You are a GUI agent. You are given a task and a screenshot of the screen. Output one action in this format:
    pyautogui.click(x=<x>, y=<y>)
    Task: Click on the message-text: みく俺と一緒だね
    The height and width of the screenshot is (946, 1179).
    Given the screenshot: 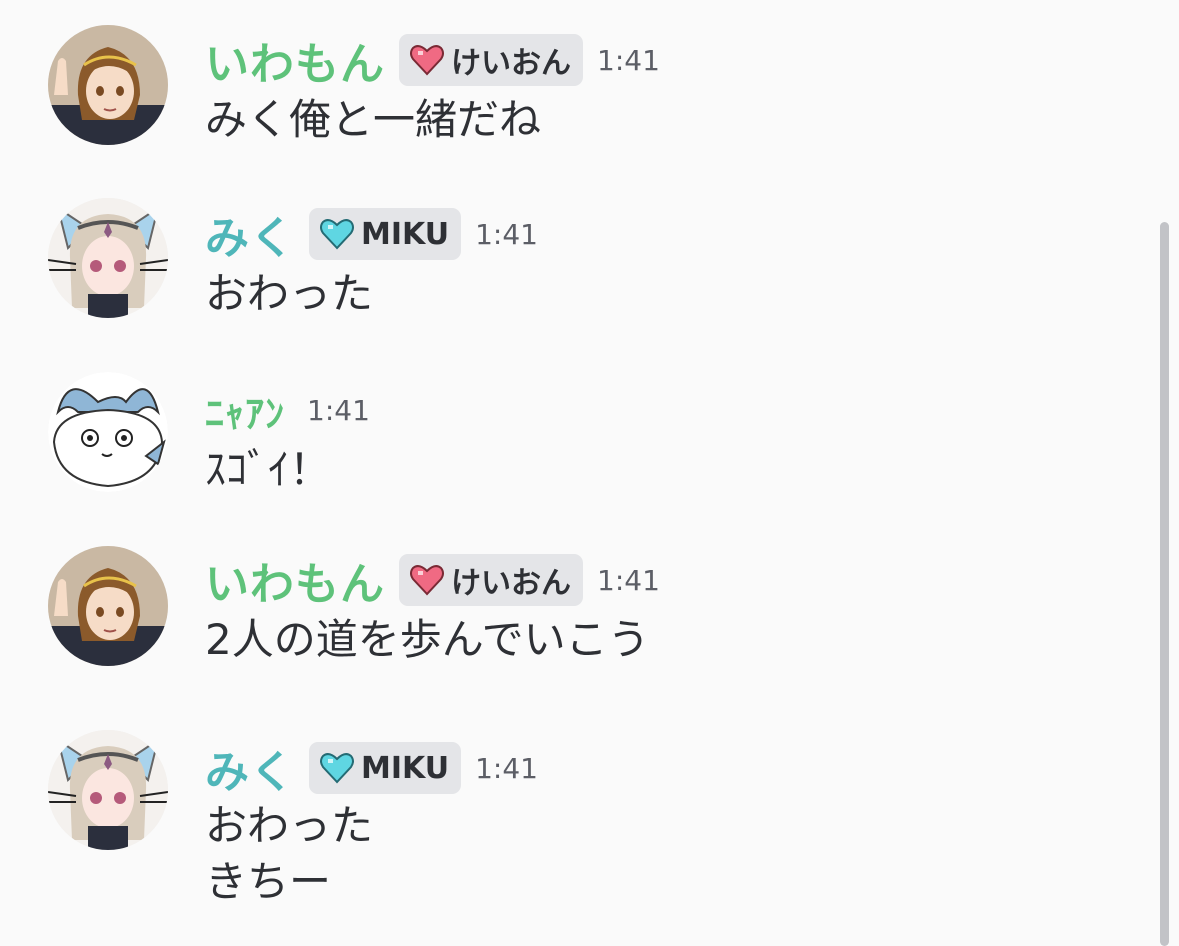 What is the action you would take?
    pyautogui.click(x=373, y=120)
    